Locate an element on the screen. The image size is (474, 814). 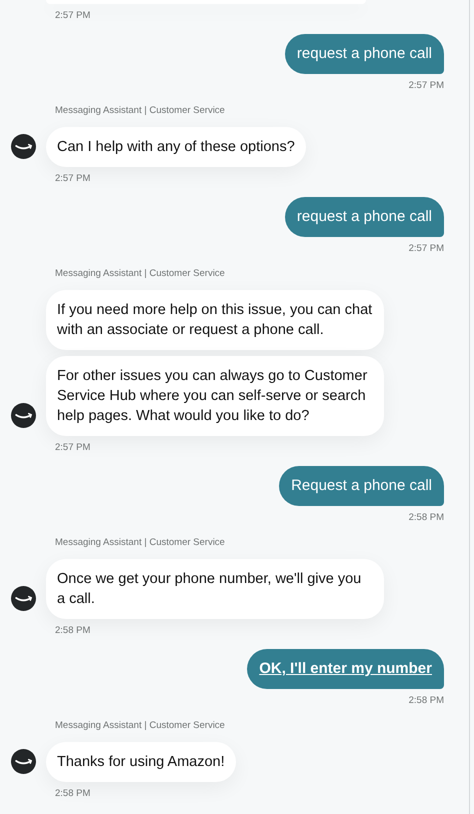
message-bubble: For other issues you can always go to Customer Service Hub where you can self-serve or search help pages. What would you like to do? is located at coordinates (215, 396).